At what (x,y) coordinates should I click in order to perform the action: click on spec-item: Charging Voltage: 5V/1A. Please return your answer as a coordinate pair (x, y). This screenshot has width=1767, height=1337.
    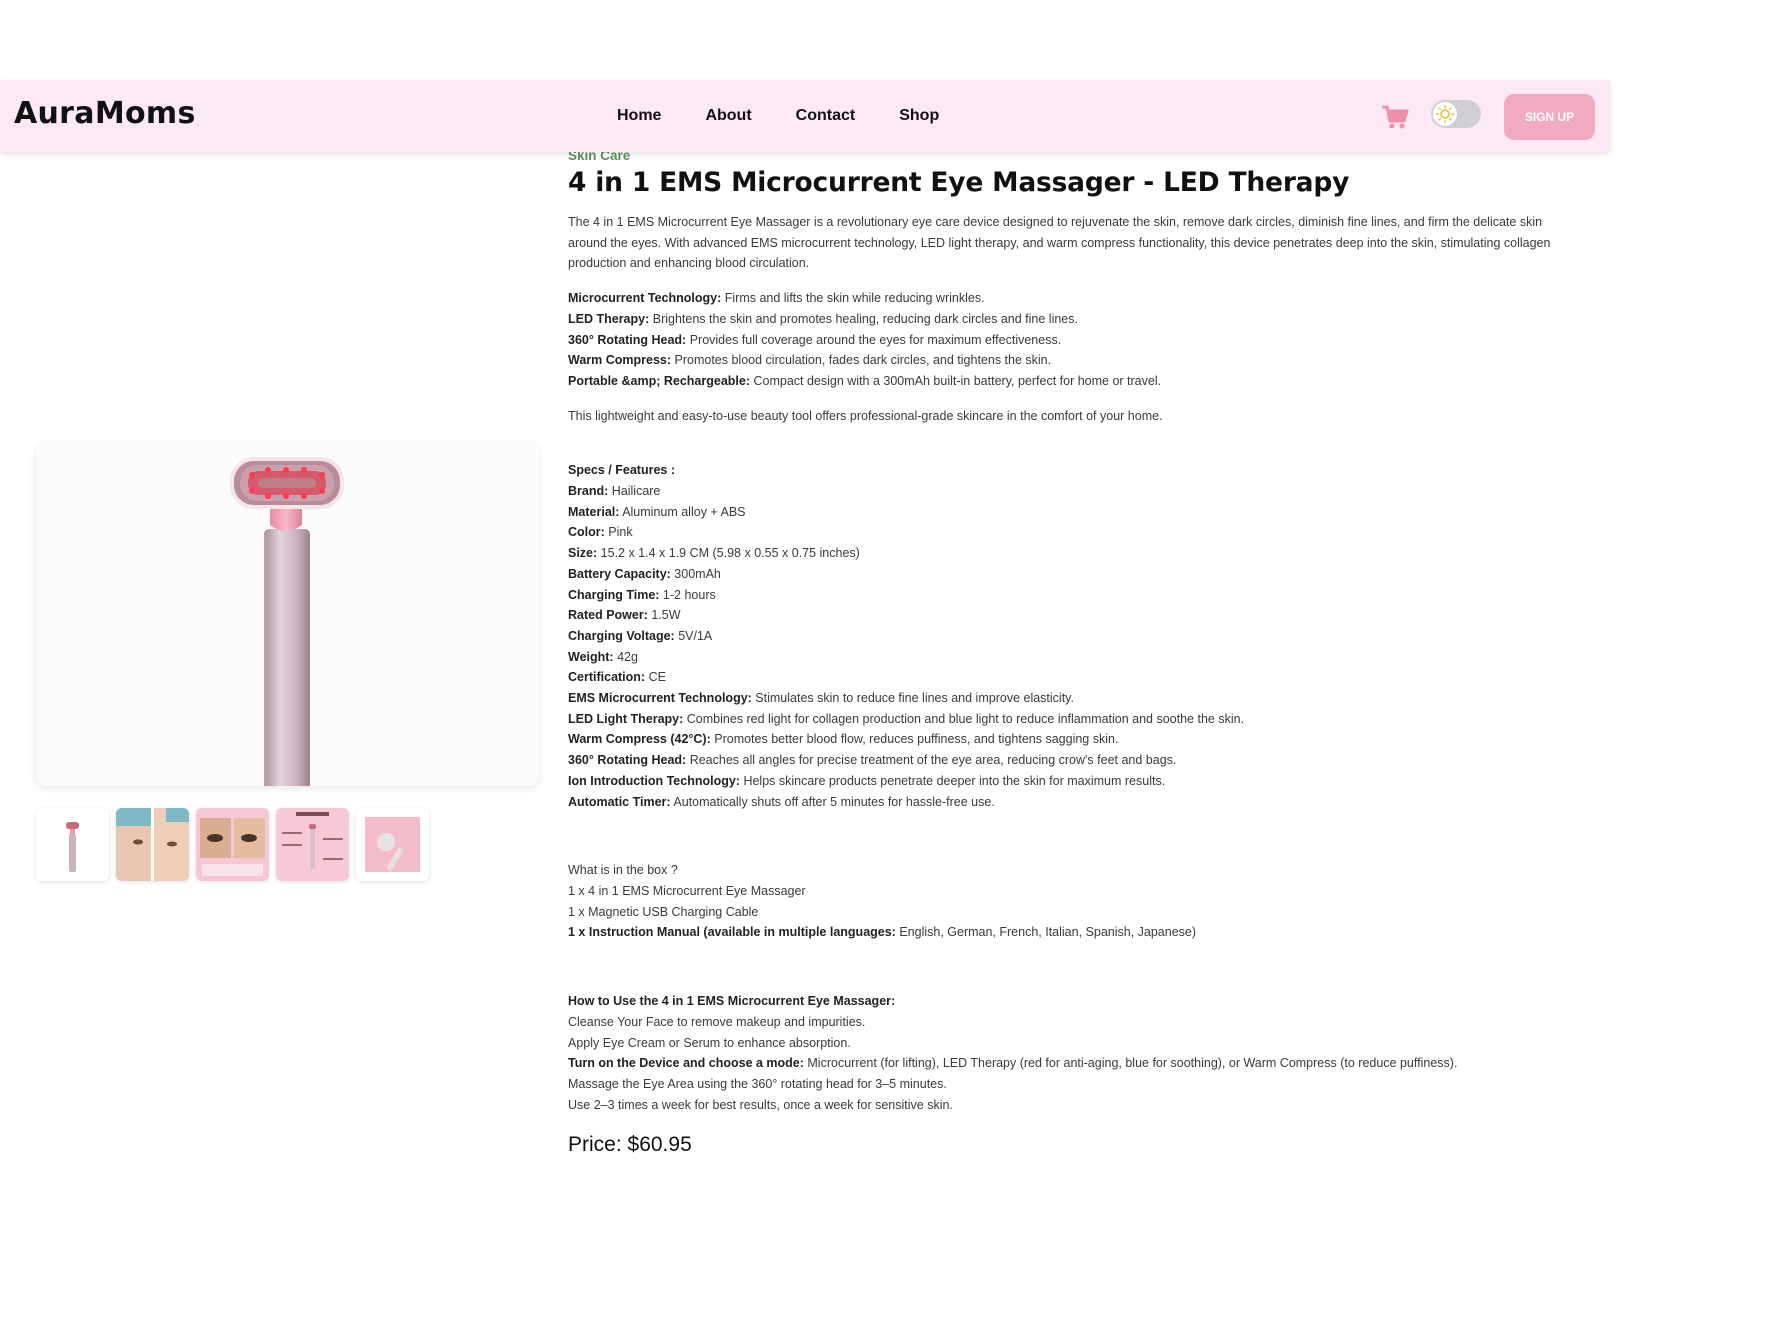
    Looking at the image, I should click on (1073, 636).